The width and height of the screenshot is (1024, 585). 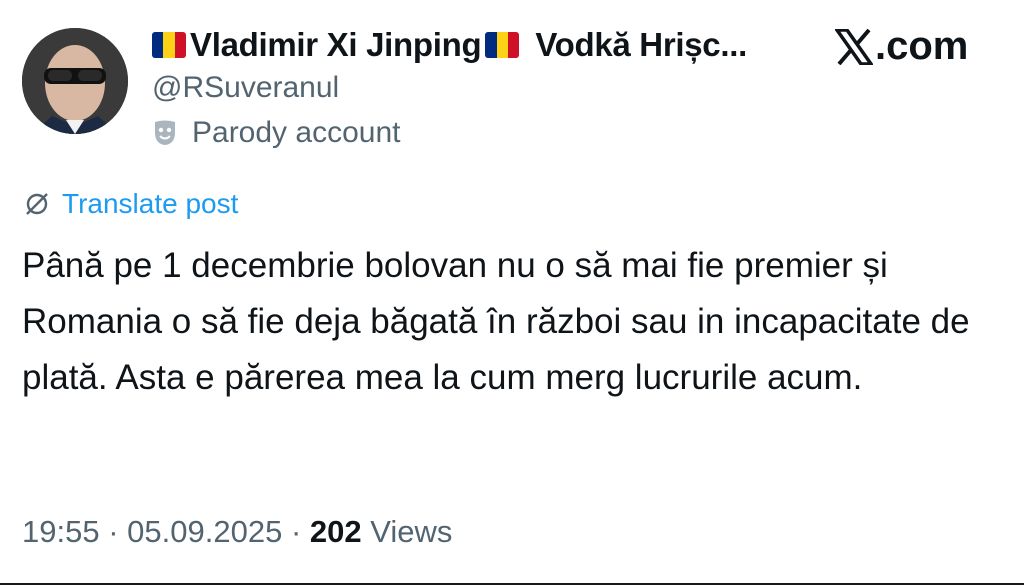 What do you see at coordinates (37, 204) in the screenshot?
I see `globe-slash-icon` at bounding box center [37, 204].